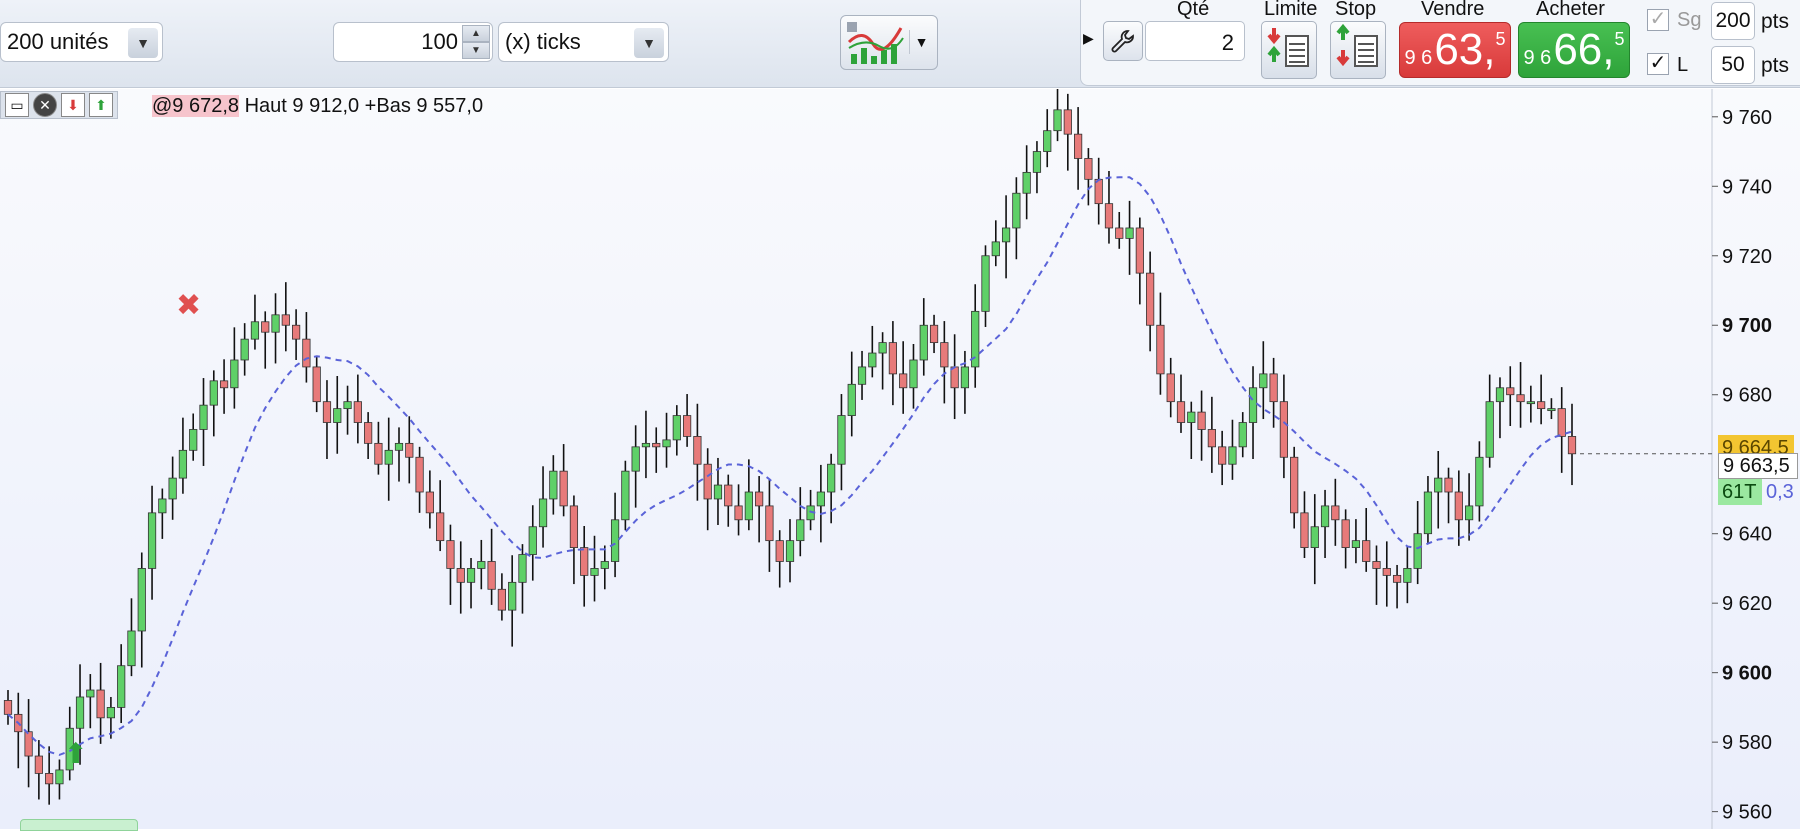  I want to click on window-icon: ▭, so click(17, 105).